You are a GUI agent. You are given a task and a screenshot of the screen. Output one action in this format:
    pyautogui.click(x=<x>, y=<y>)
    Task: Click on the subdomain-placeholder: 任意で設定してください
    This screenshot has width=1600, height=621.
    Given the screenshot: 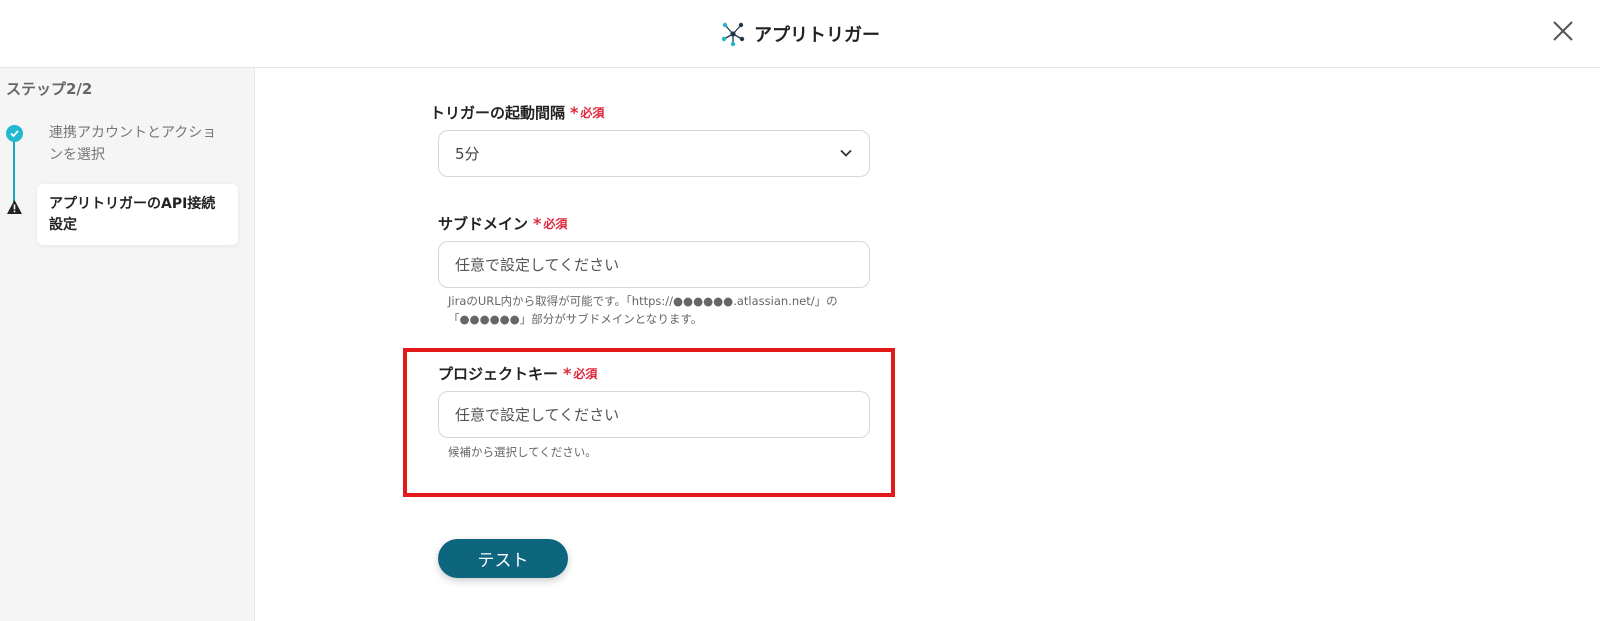 What is the action you would take?
    pyautogui.click(x=537, y=265)
    